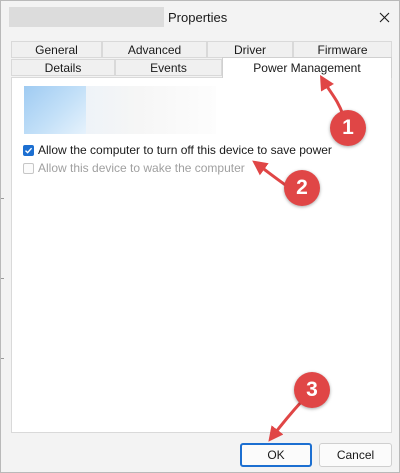 This screenshot has width=400, height=473. I want to click on allow-wake-option: Allow this device to wake the computer, so click(134, 168).